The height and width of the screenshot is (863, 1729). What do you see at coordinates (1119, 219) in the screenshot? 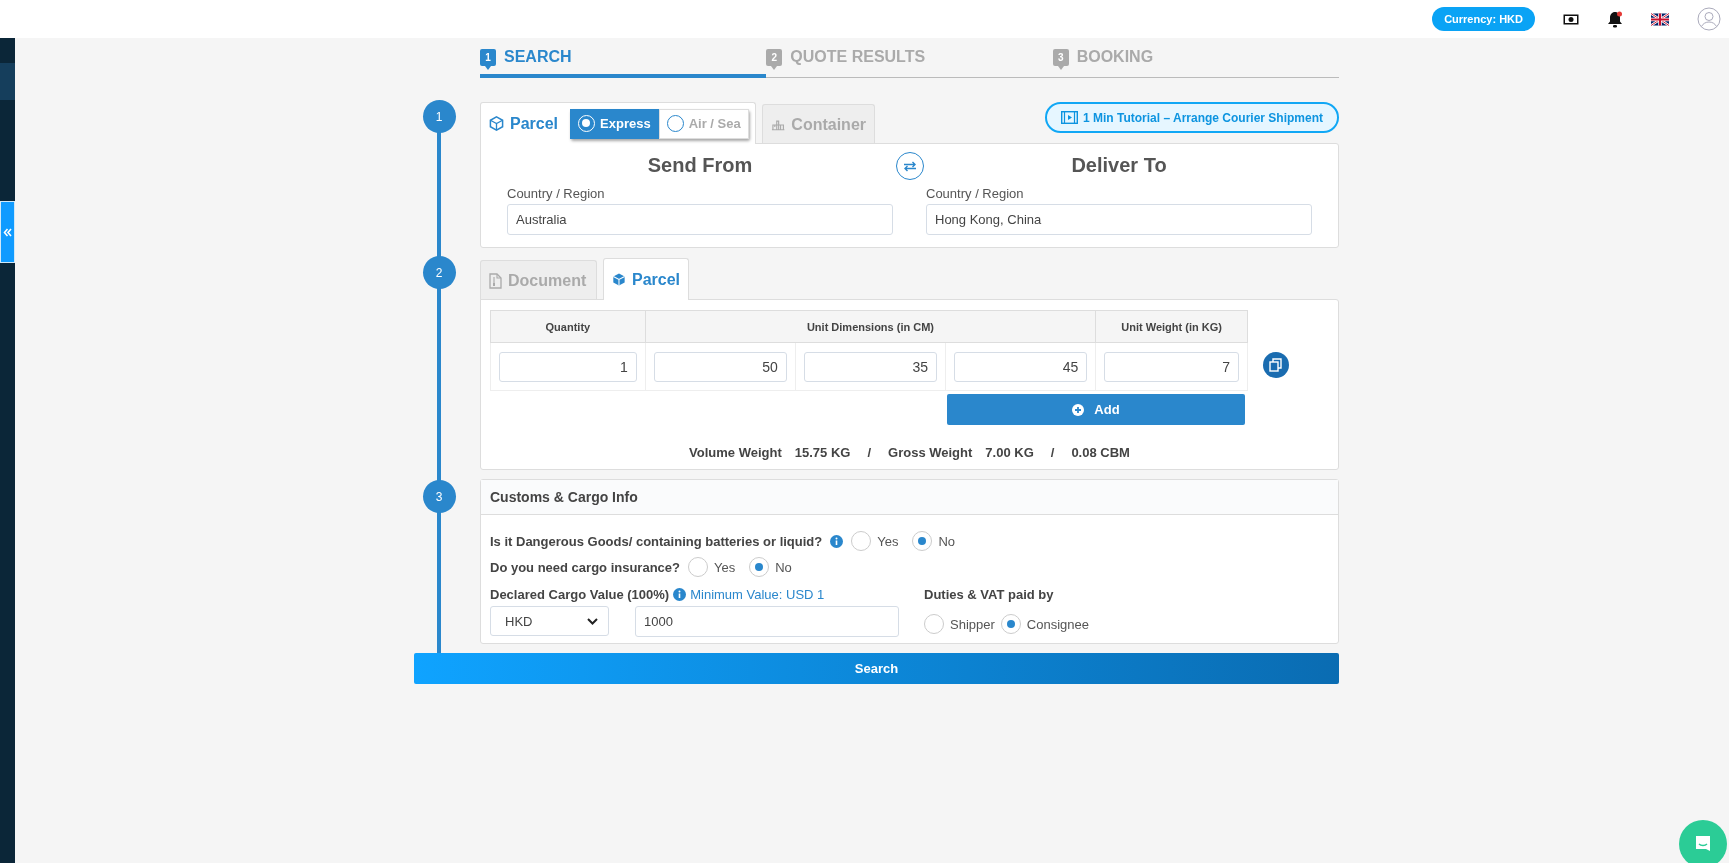
I see `country-field: Hong Kong, China` at bounding box center [1119, 219].